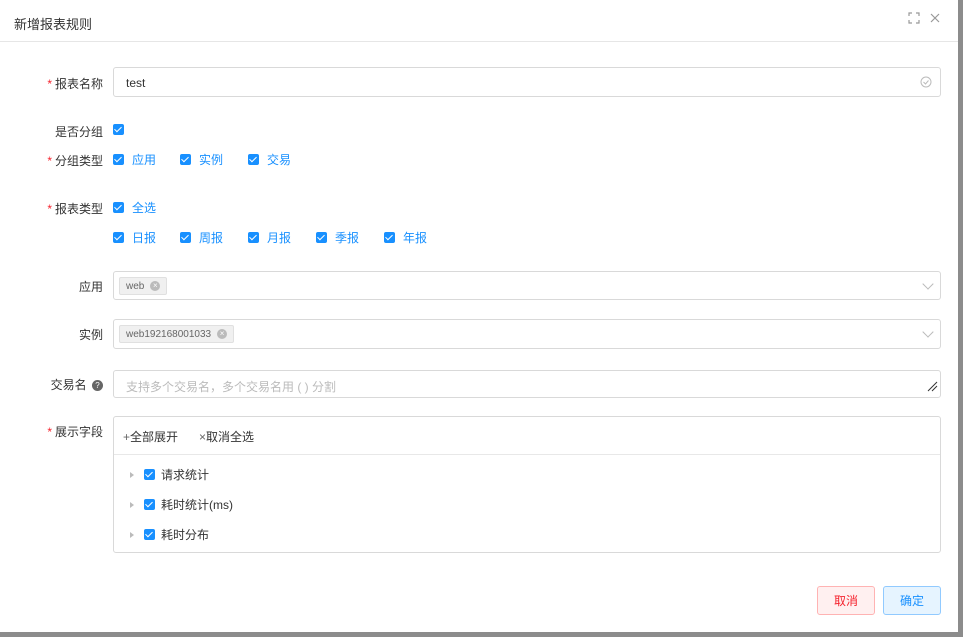  Describe the element at coordinates (405, 237) in the screenshot. I see `report-type-yearly: 年报` at that location.